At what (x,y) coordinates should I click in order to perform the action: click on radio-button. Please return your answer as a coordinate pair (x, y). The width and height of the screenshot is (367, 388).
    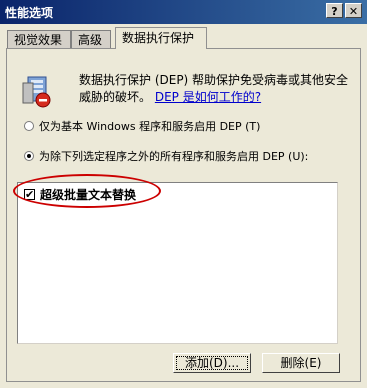
    Looking at the image, I should click on (29, 126).